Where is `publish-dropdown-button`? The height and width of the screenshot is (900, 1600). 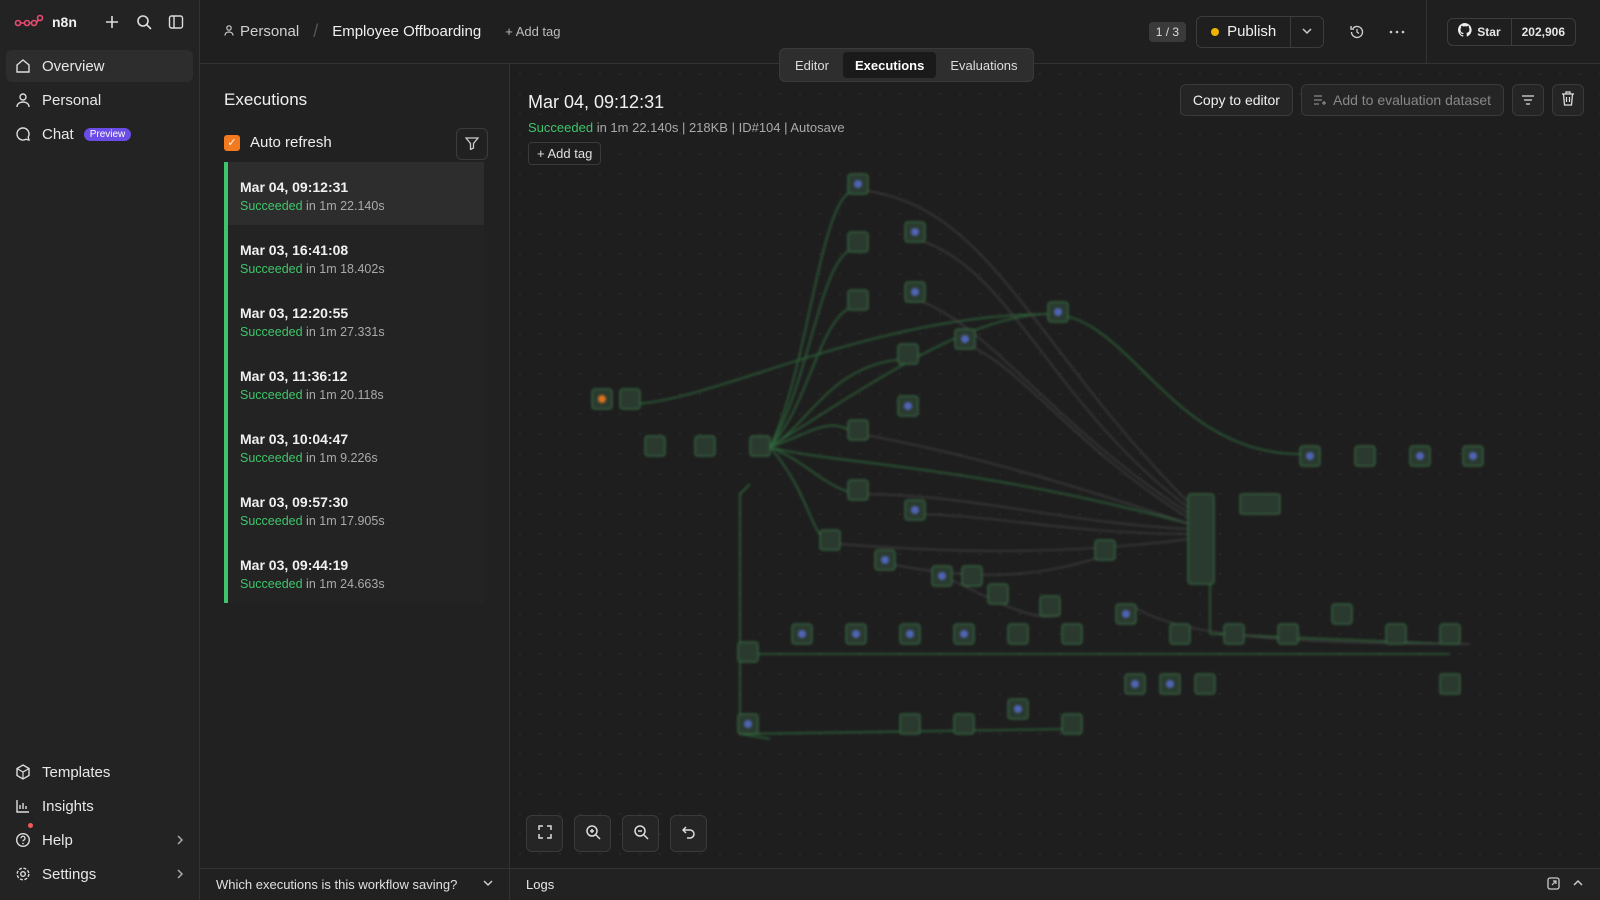
publish-dropdown-button is located at coordinates (1307, 32).